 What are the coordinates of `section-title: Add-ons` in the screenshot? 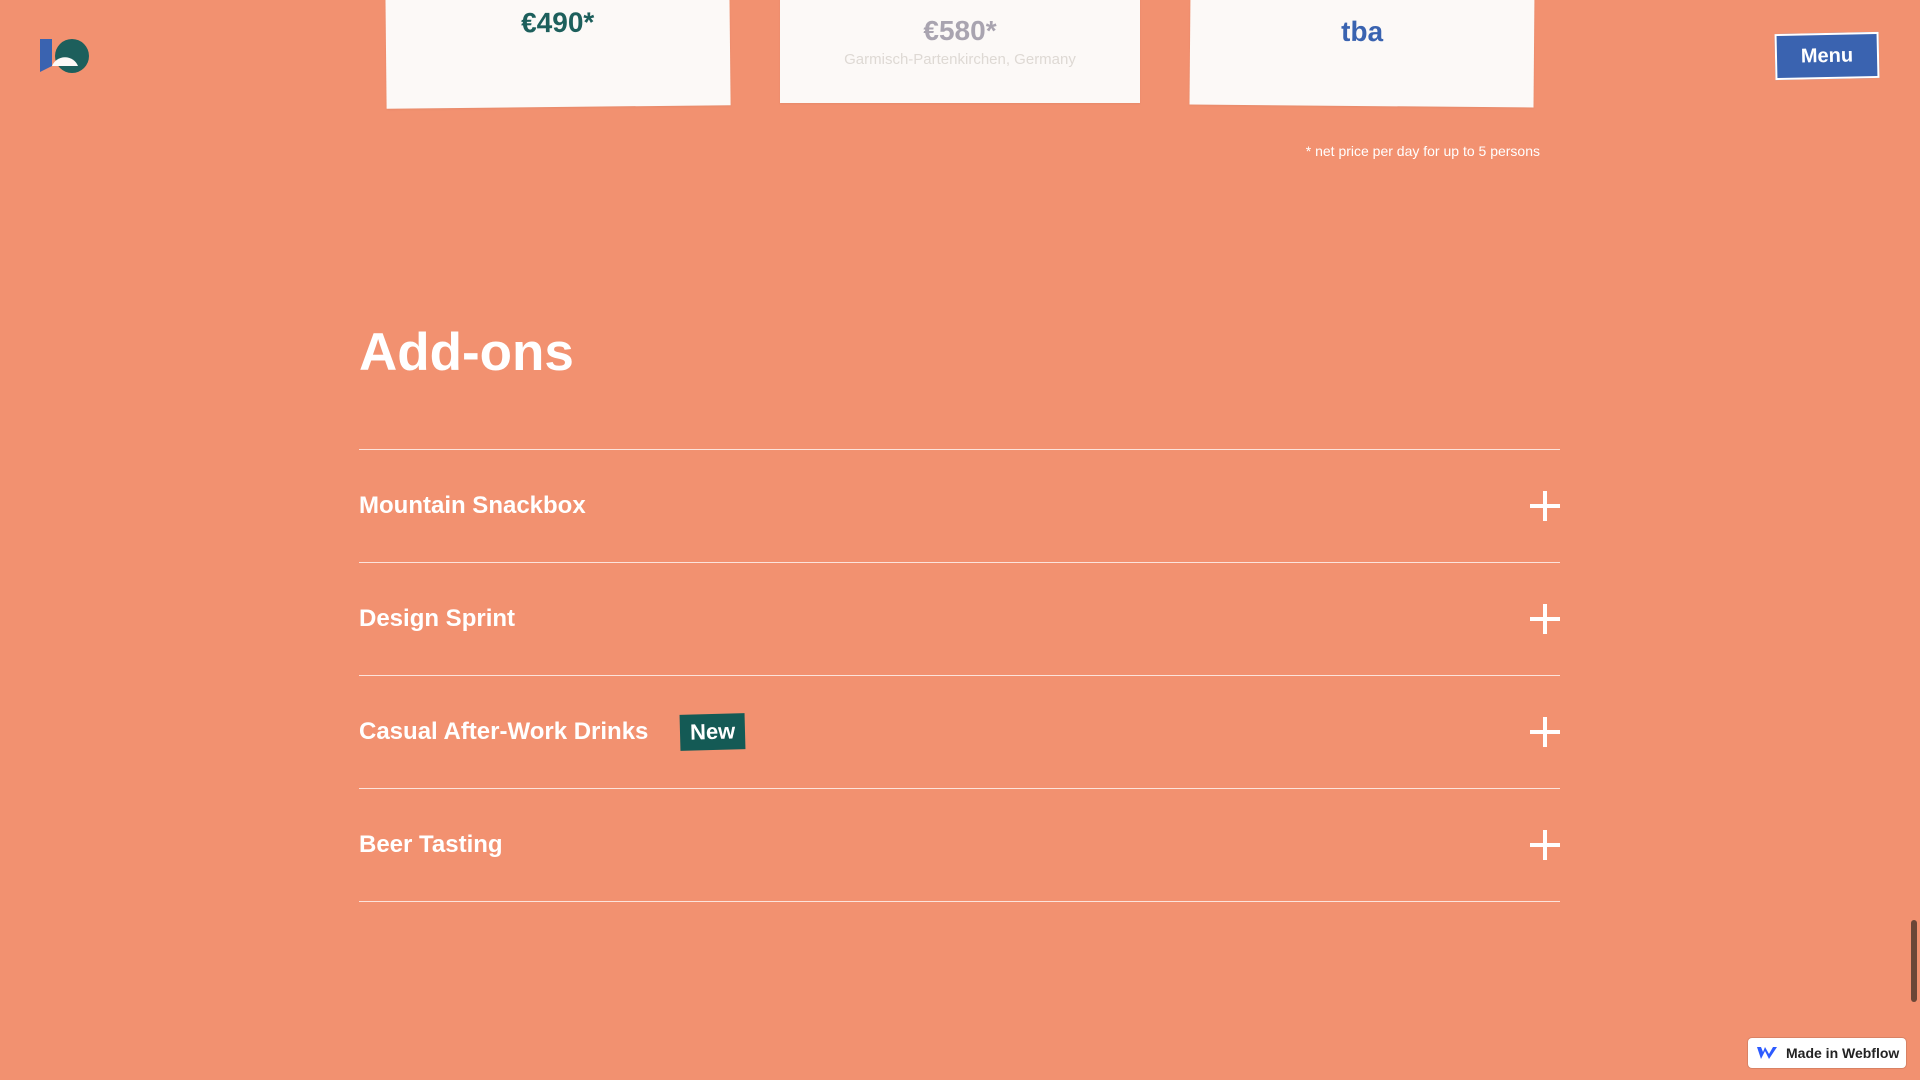 It's located at (466, 352).